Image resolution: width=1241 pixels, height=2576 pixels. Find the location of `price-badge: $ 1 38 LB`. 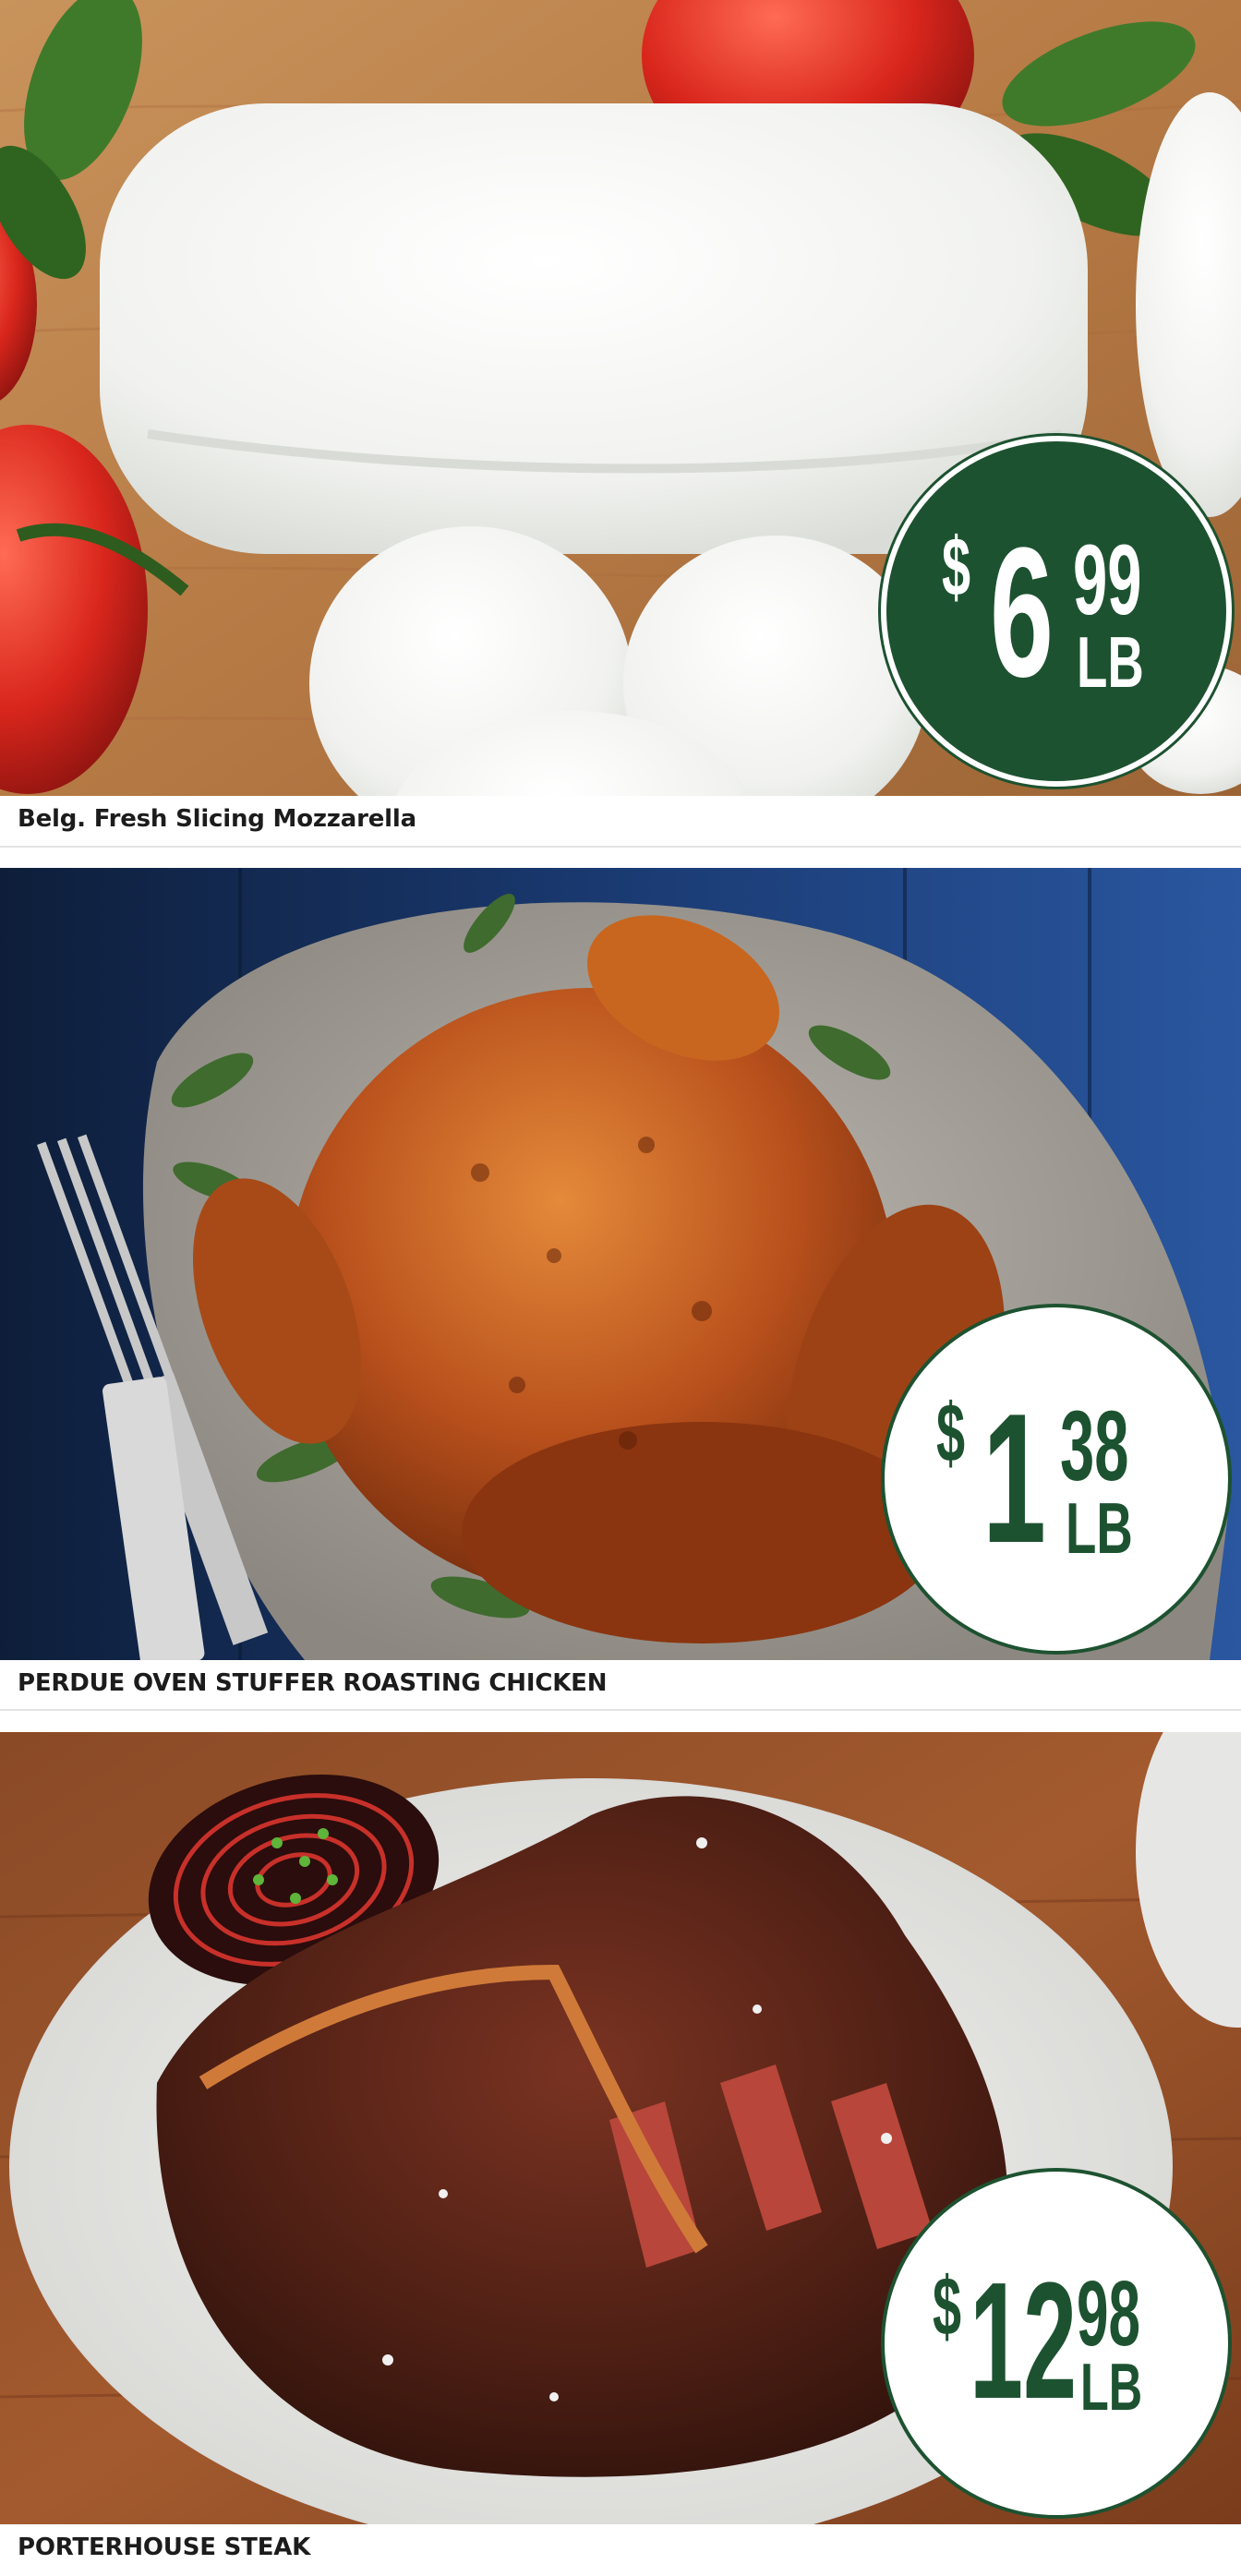

price-badge: $ 1 38 LB is located at coordinates (1057, 1479).